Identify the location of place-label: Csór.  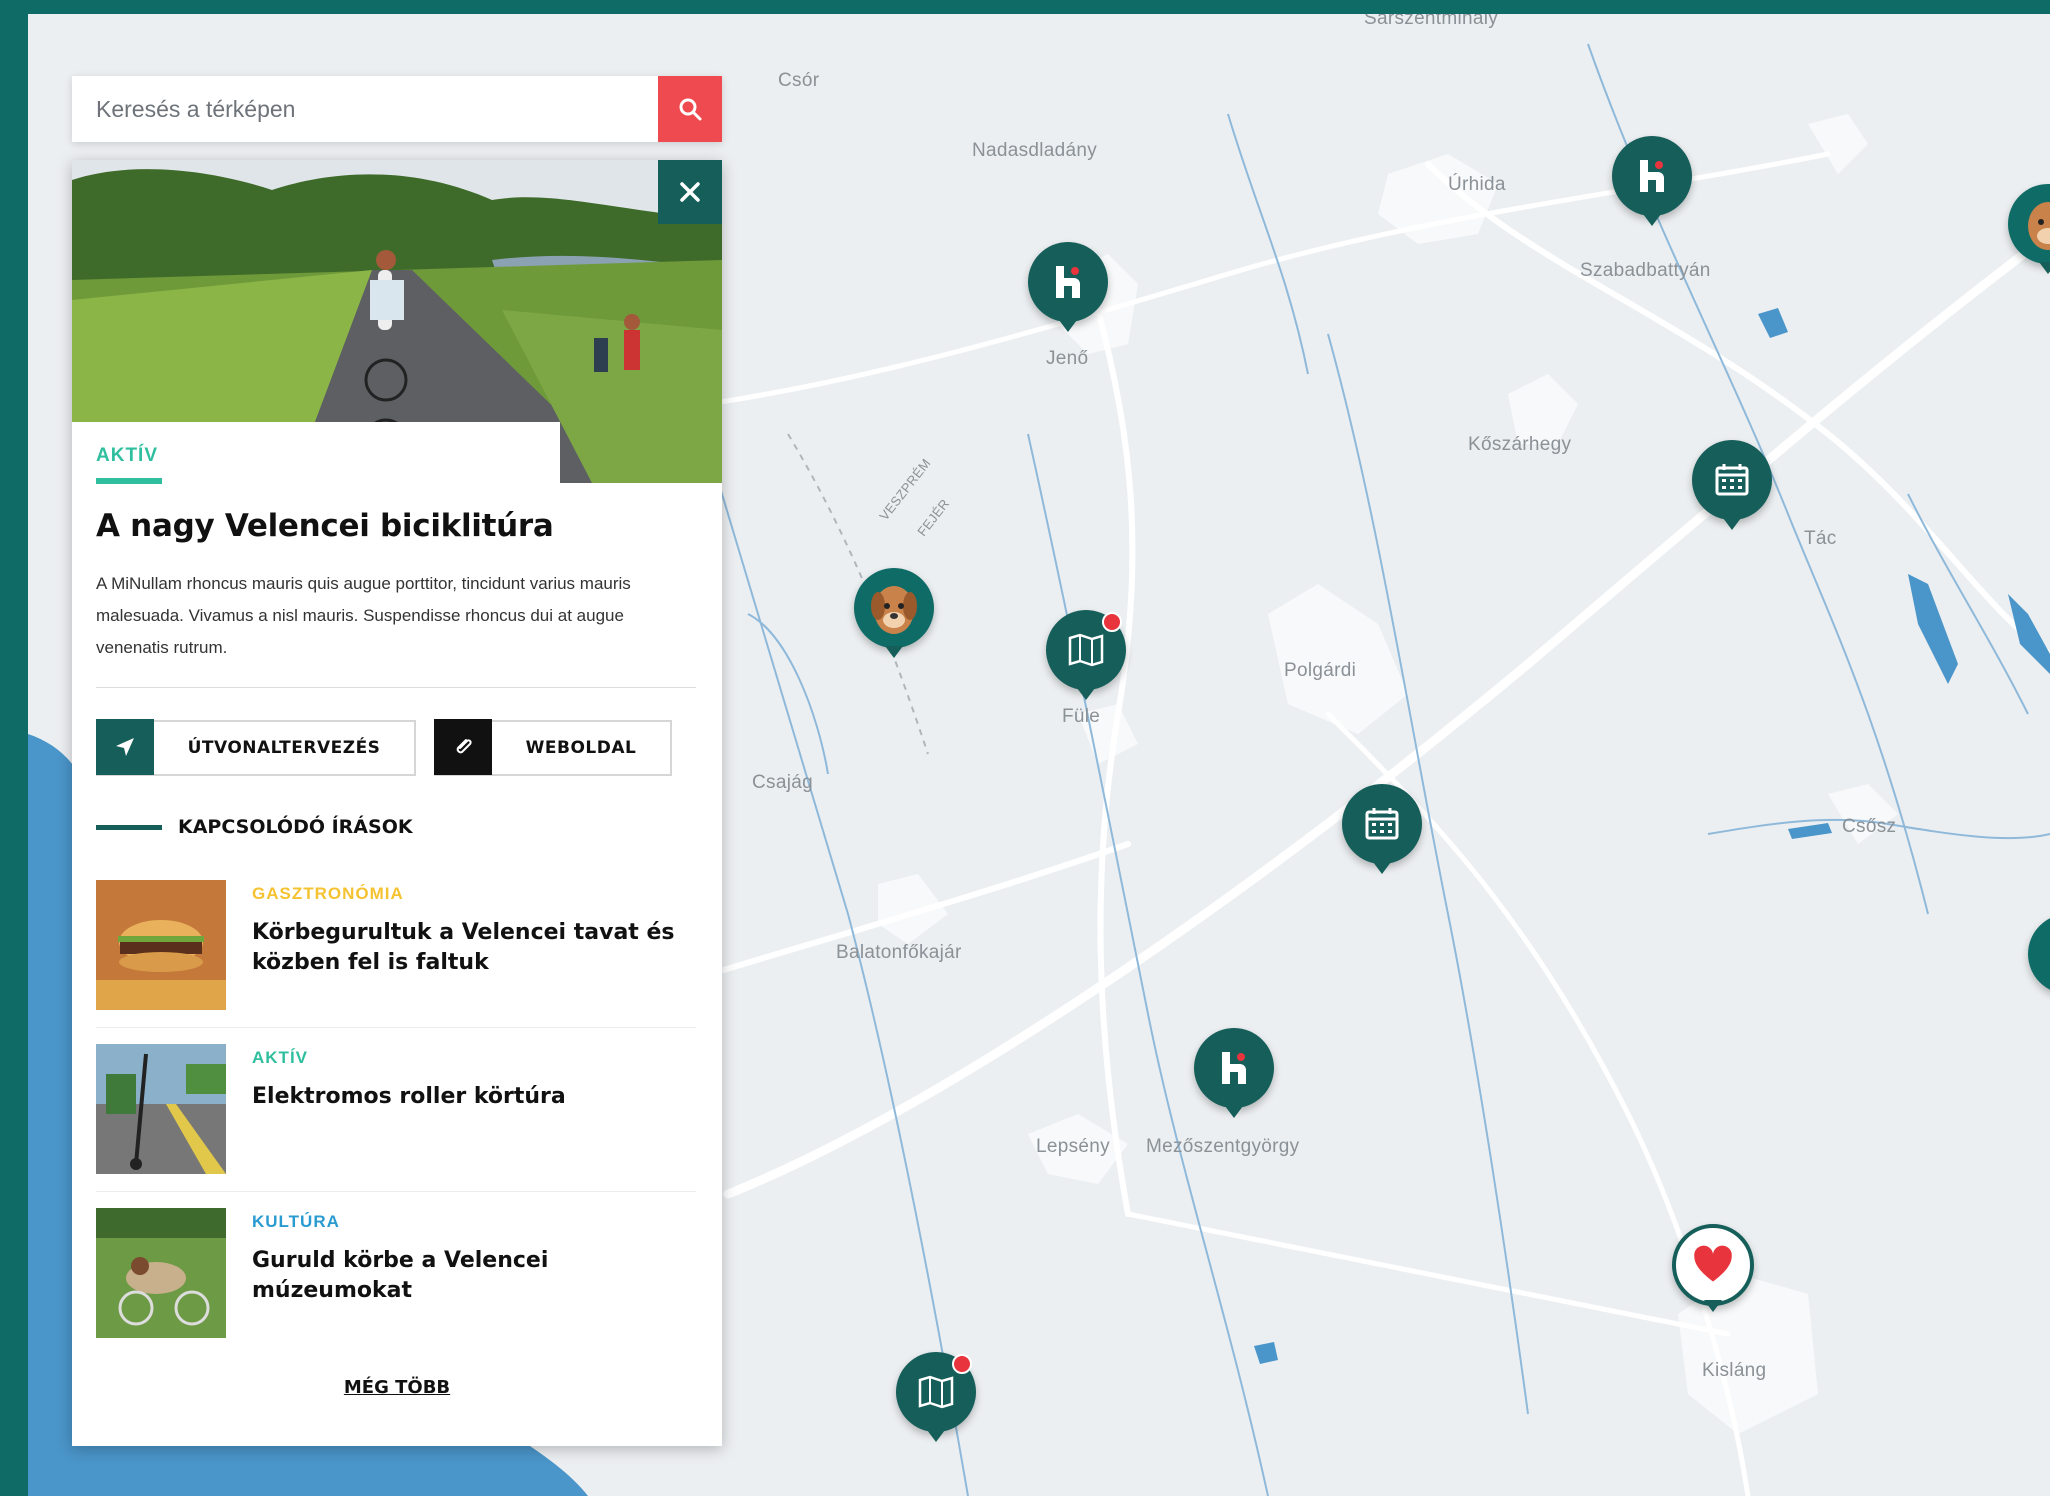
(799, 80).